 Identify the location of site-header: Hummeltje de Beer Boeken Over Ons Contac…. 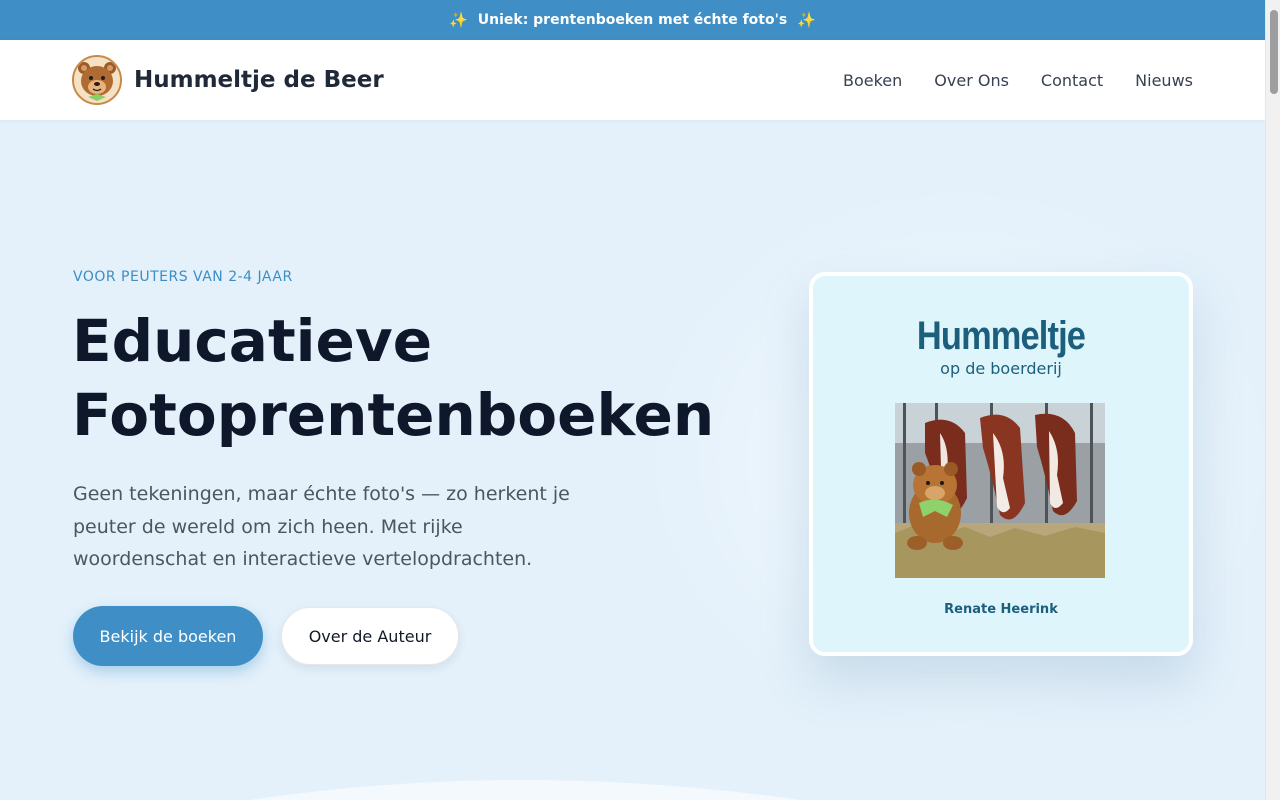
(632, 80).